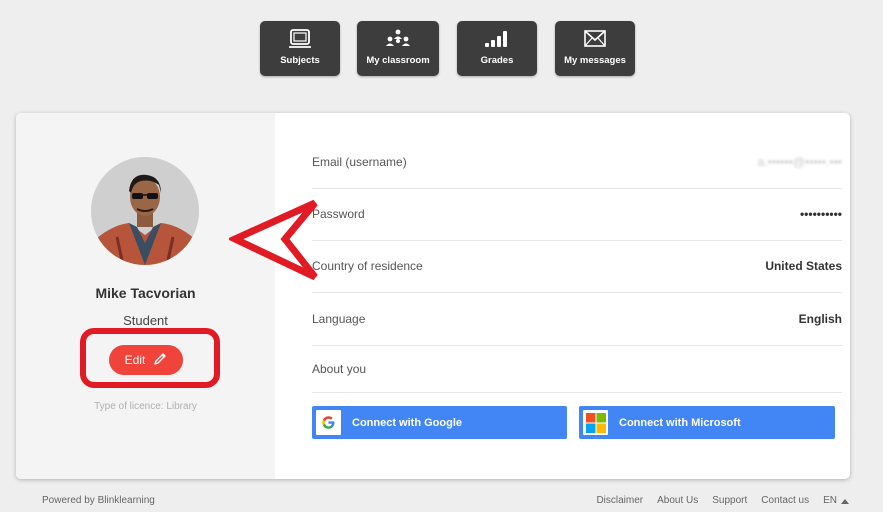  What do you see at coordinates (145, 320) in the screenshot?
I see `user-role: Student` at bounding box center [145, 320].